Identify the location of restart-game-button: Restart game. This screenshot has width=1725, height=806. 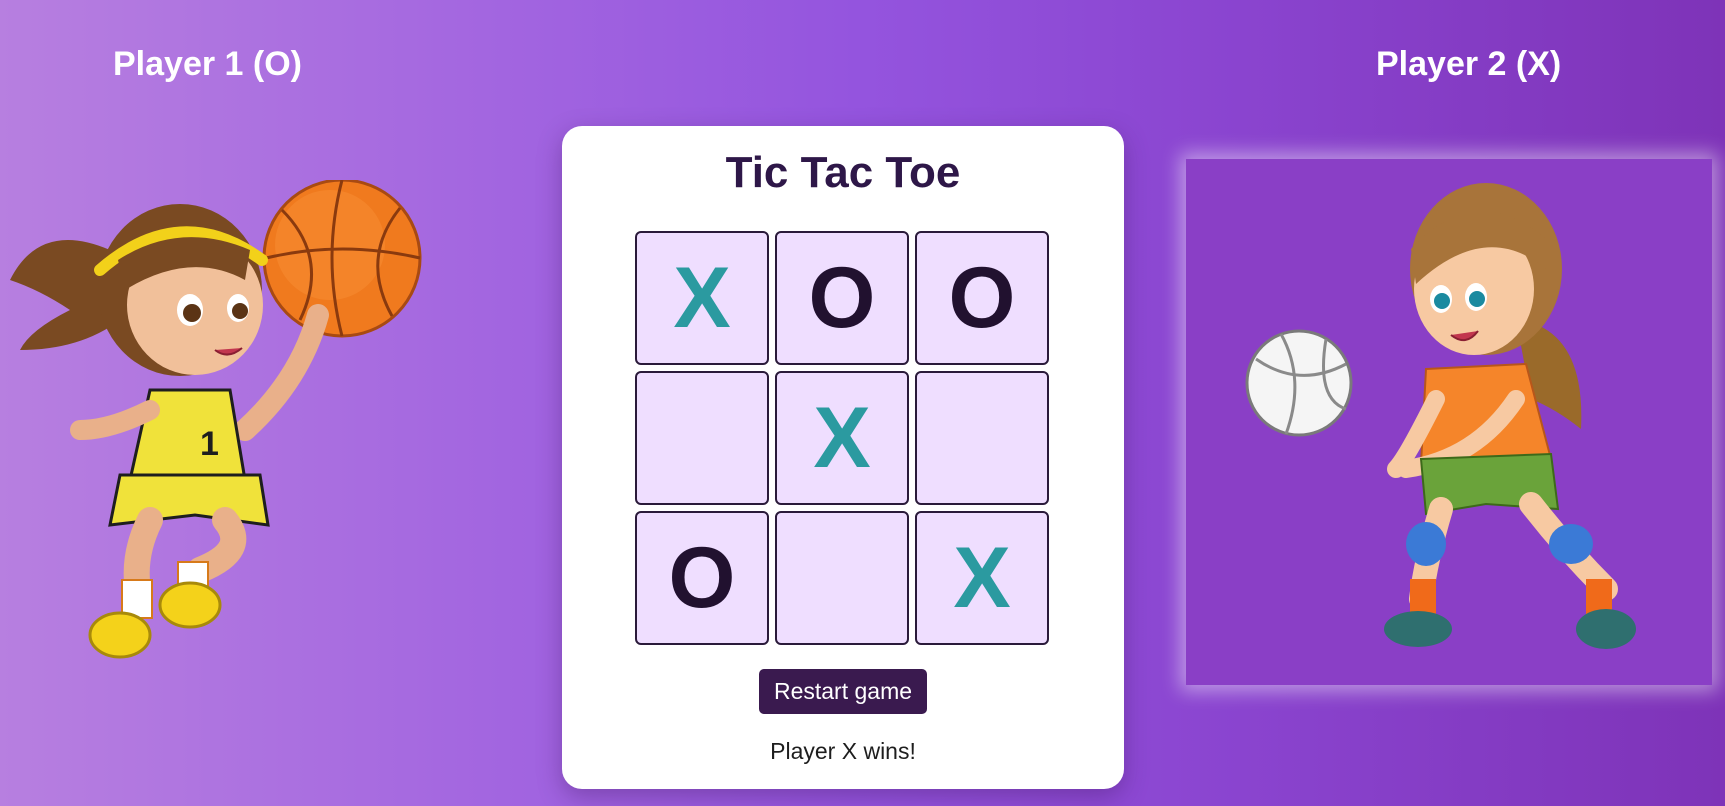
(843, 691).